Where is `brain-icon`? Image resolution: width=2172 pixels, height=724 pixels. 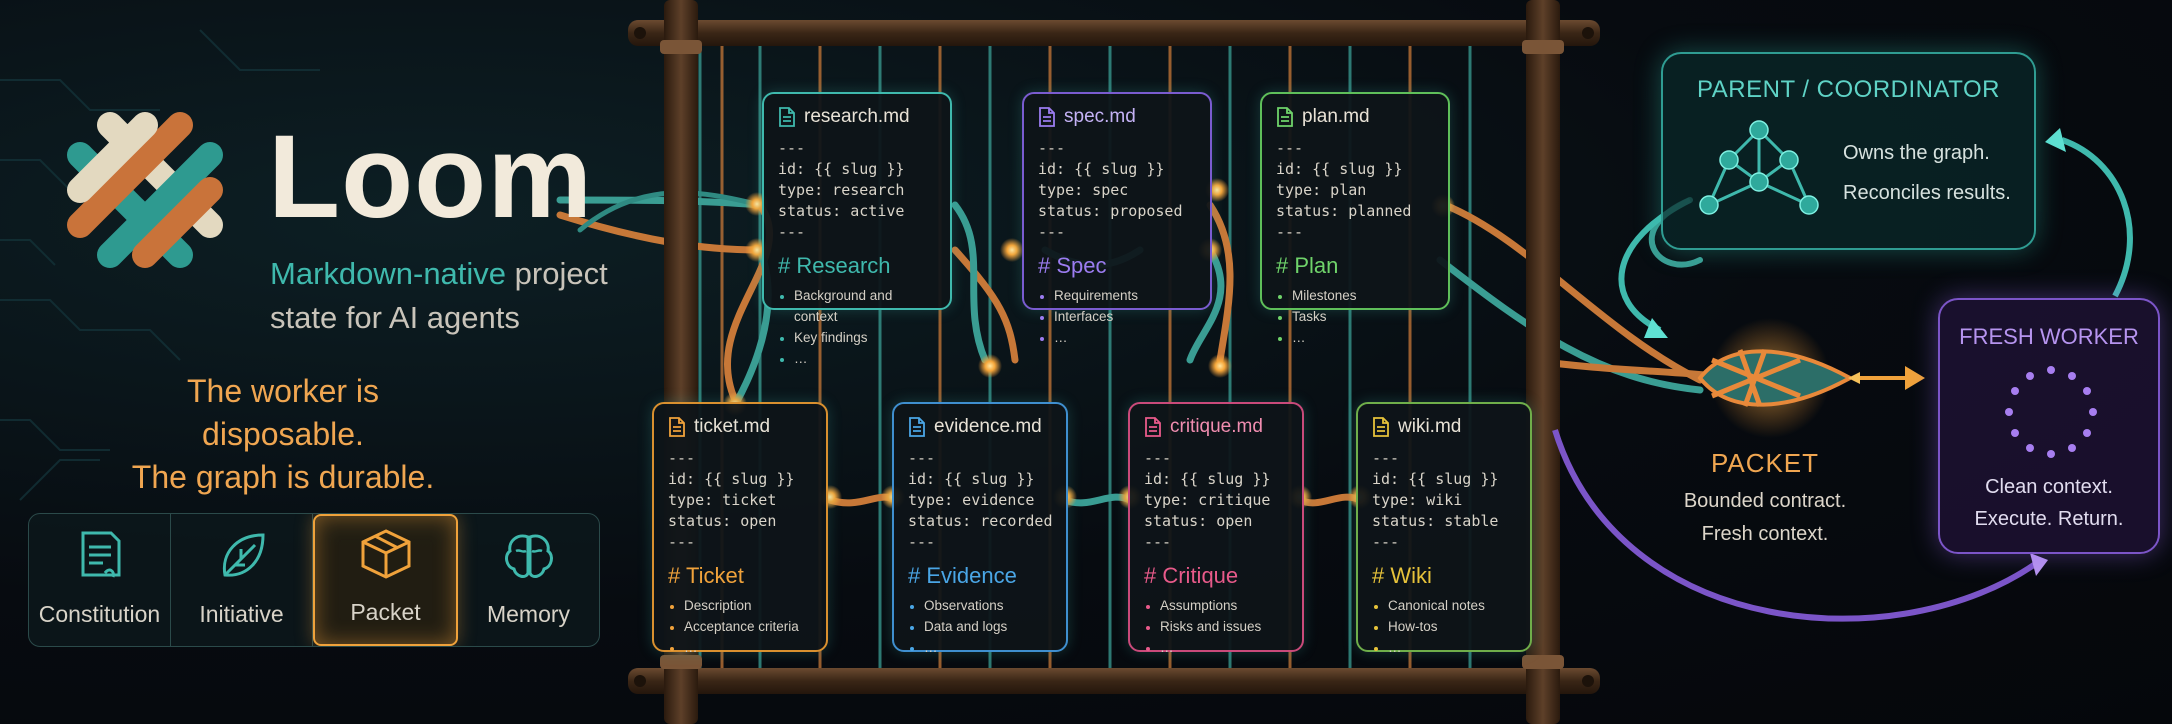 brain-icon is located at coordinates (528, 556).